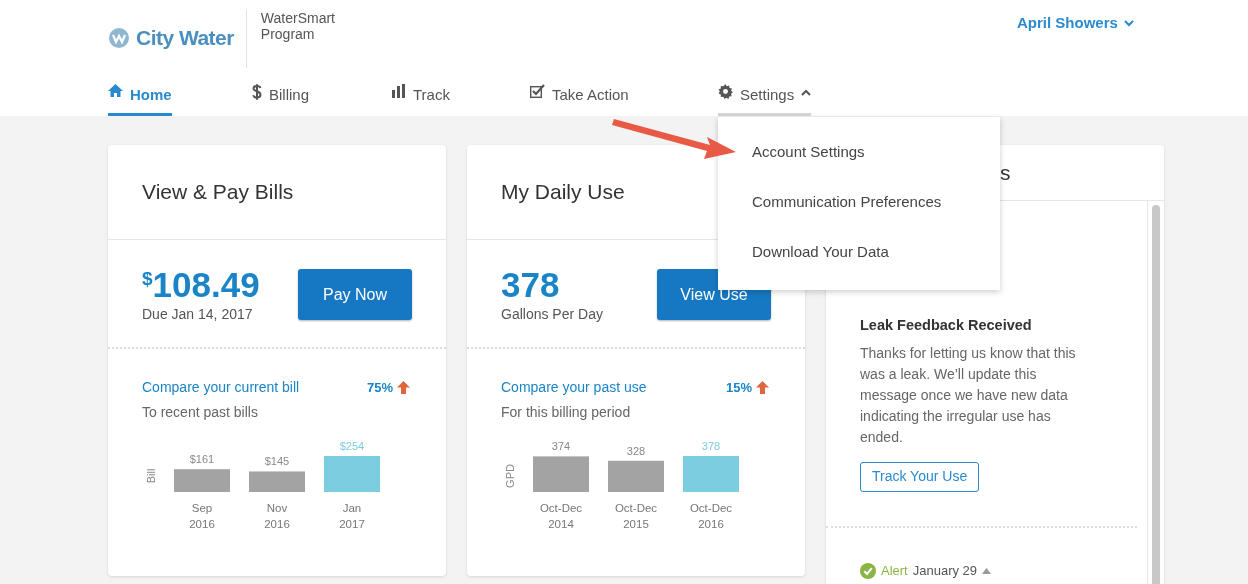  Describe the element at coordinates (987, 570) in the screenshot. I see `caret-up-icon` at that location.